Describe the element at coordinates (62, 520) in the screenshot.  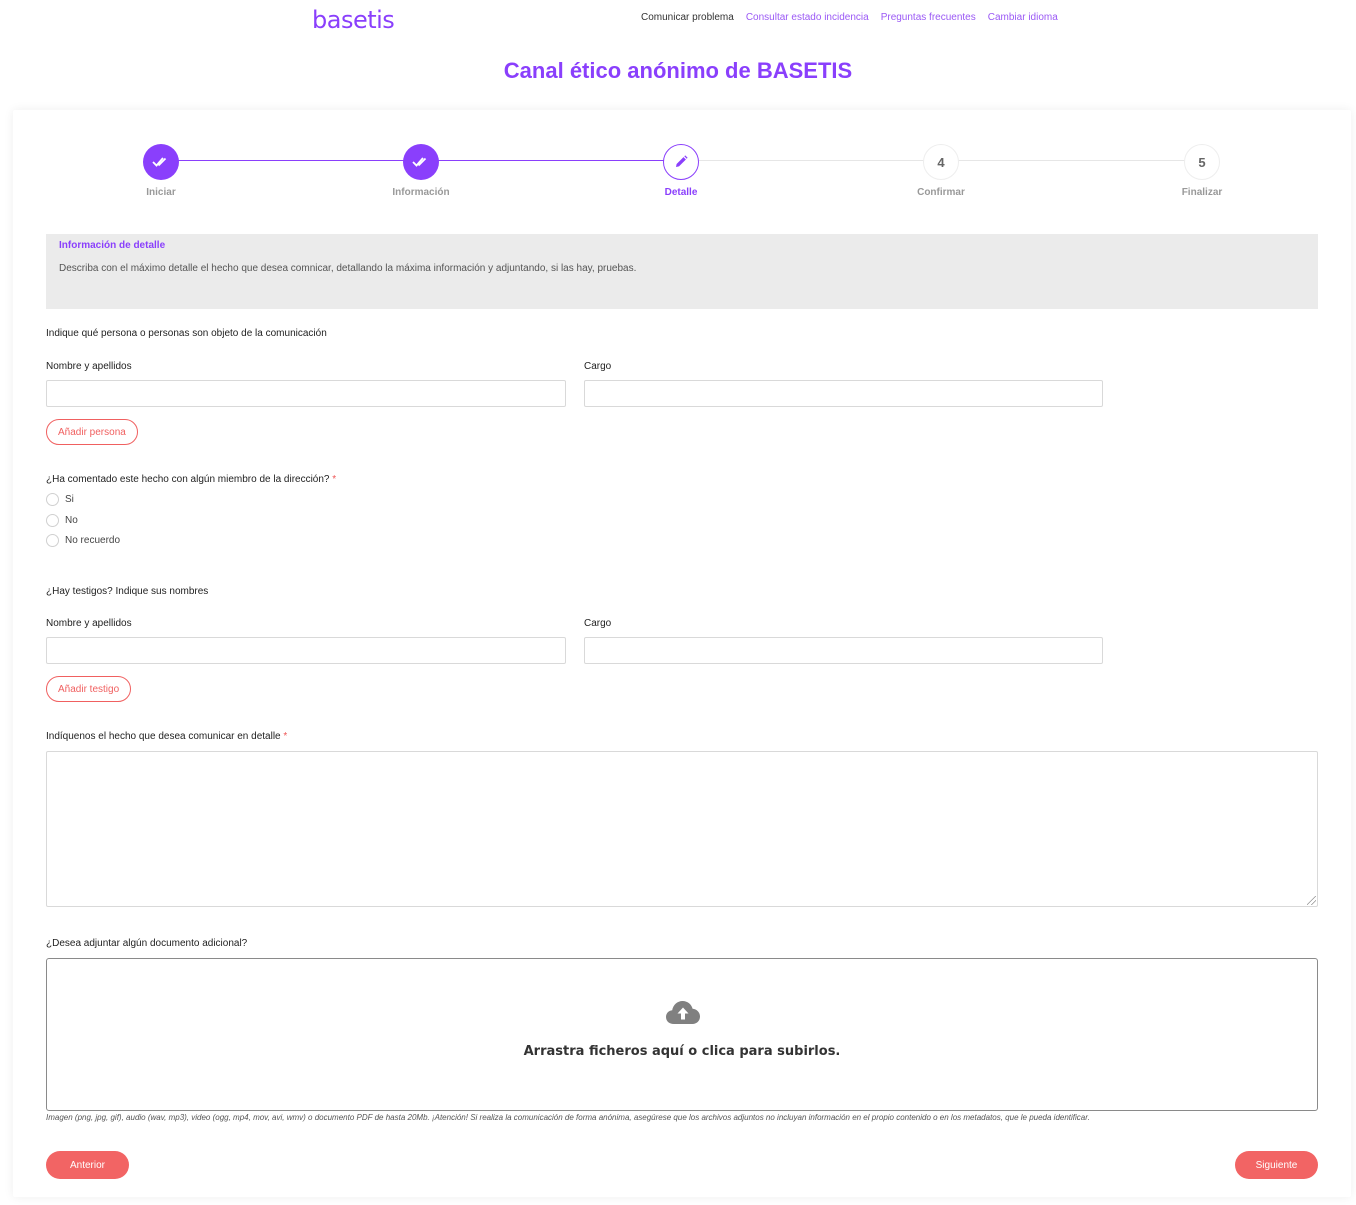
I see `radio-option-no: No` at that location.